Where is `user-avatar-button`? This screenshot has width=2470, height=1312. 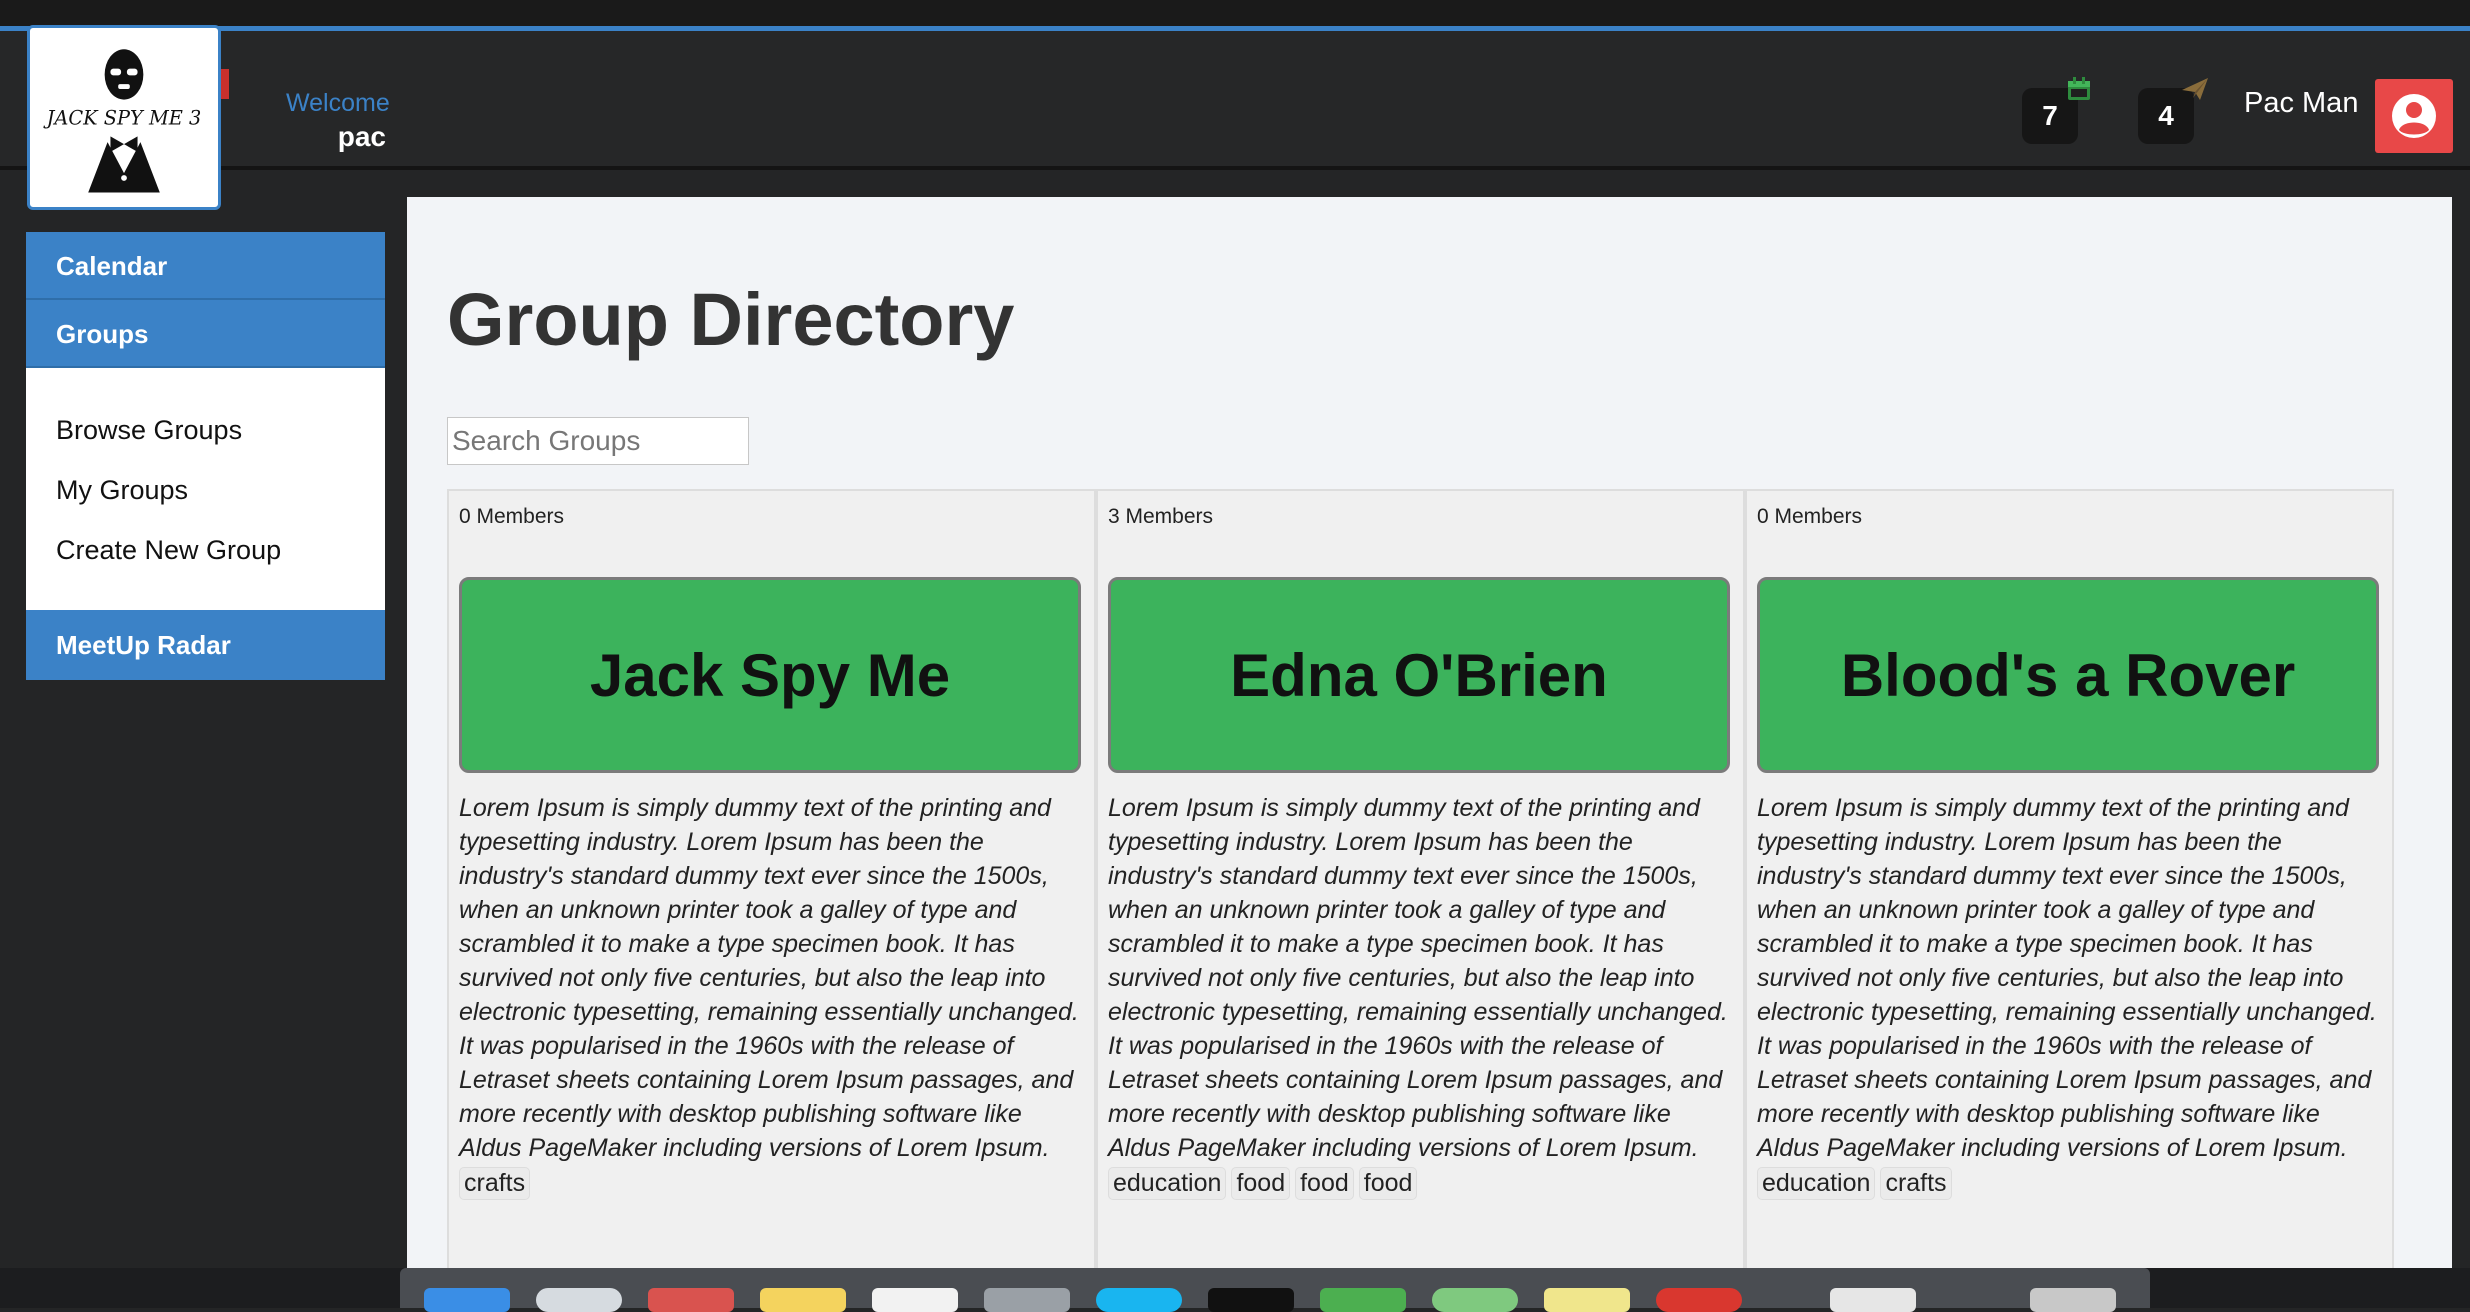
user-avatar-button is located at coordinates (2414, 116).